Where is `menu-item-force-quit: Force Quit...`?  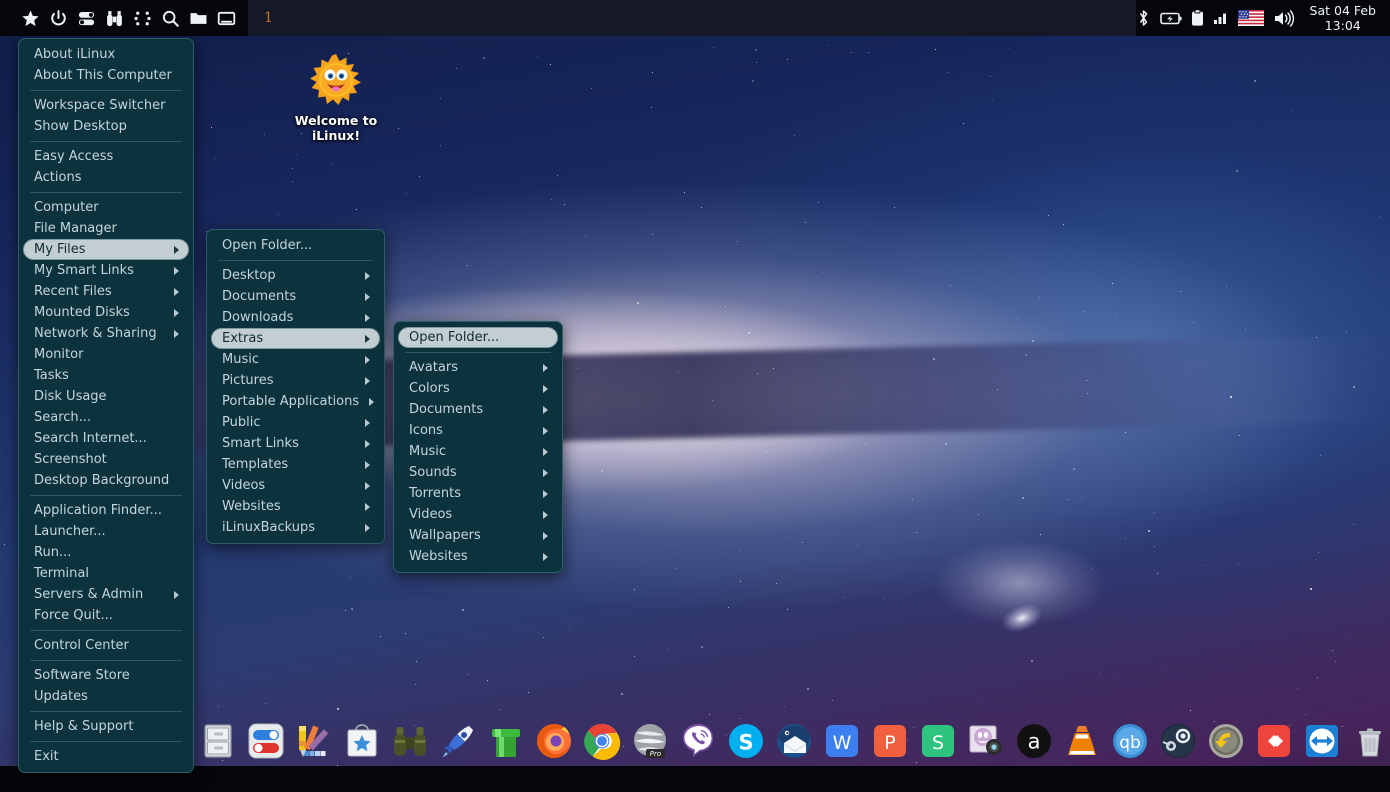 menu-item-force-quit: Force Quit... is located at coordinates (106, 615).